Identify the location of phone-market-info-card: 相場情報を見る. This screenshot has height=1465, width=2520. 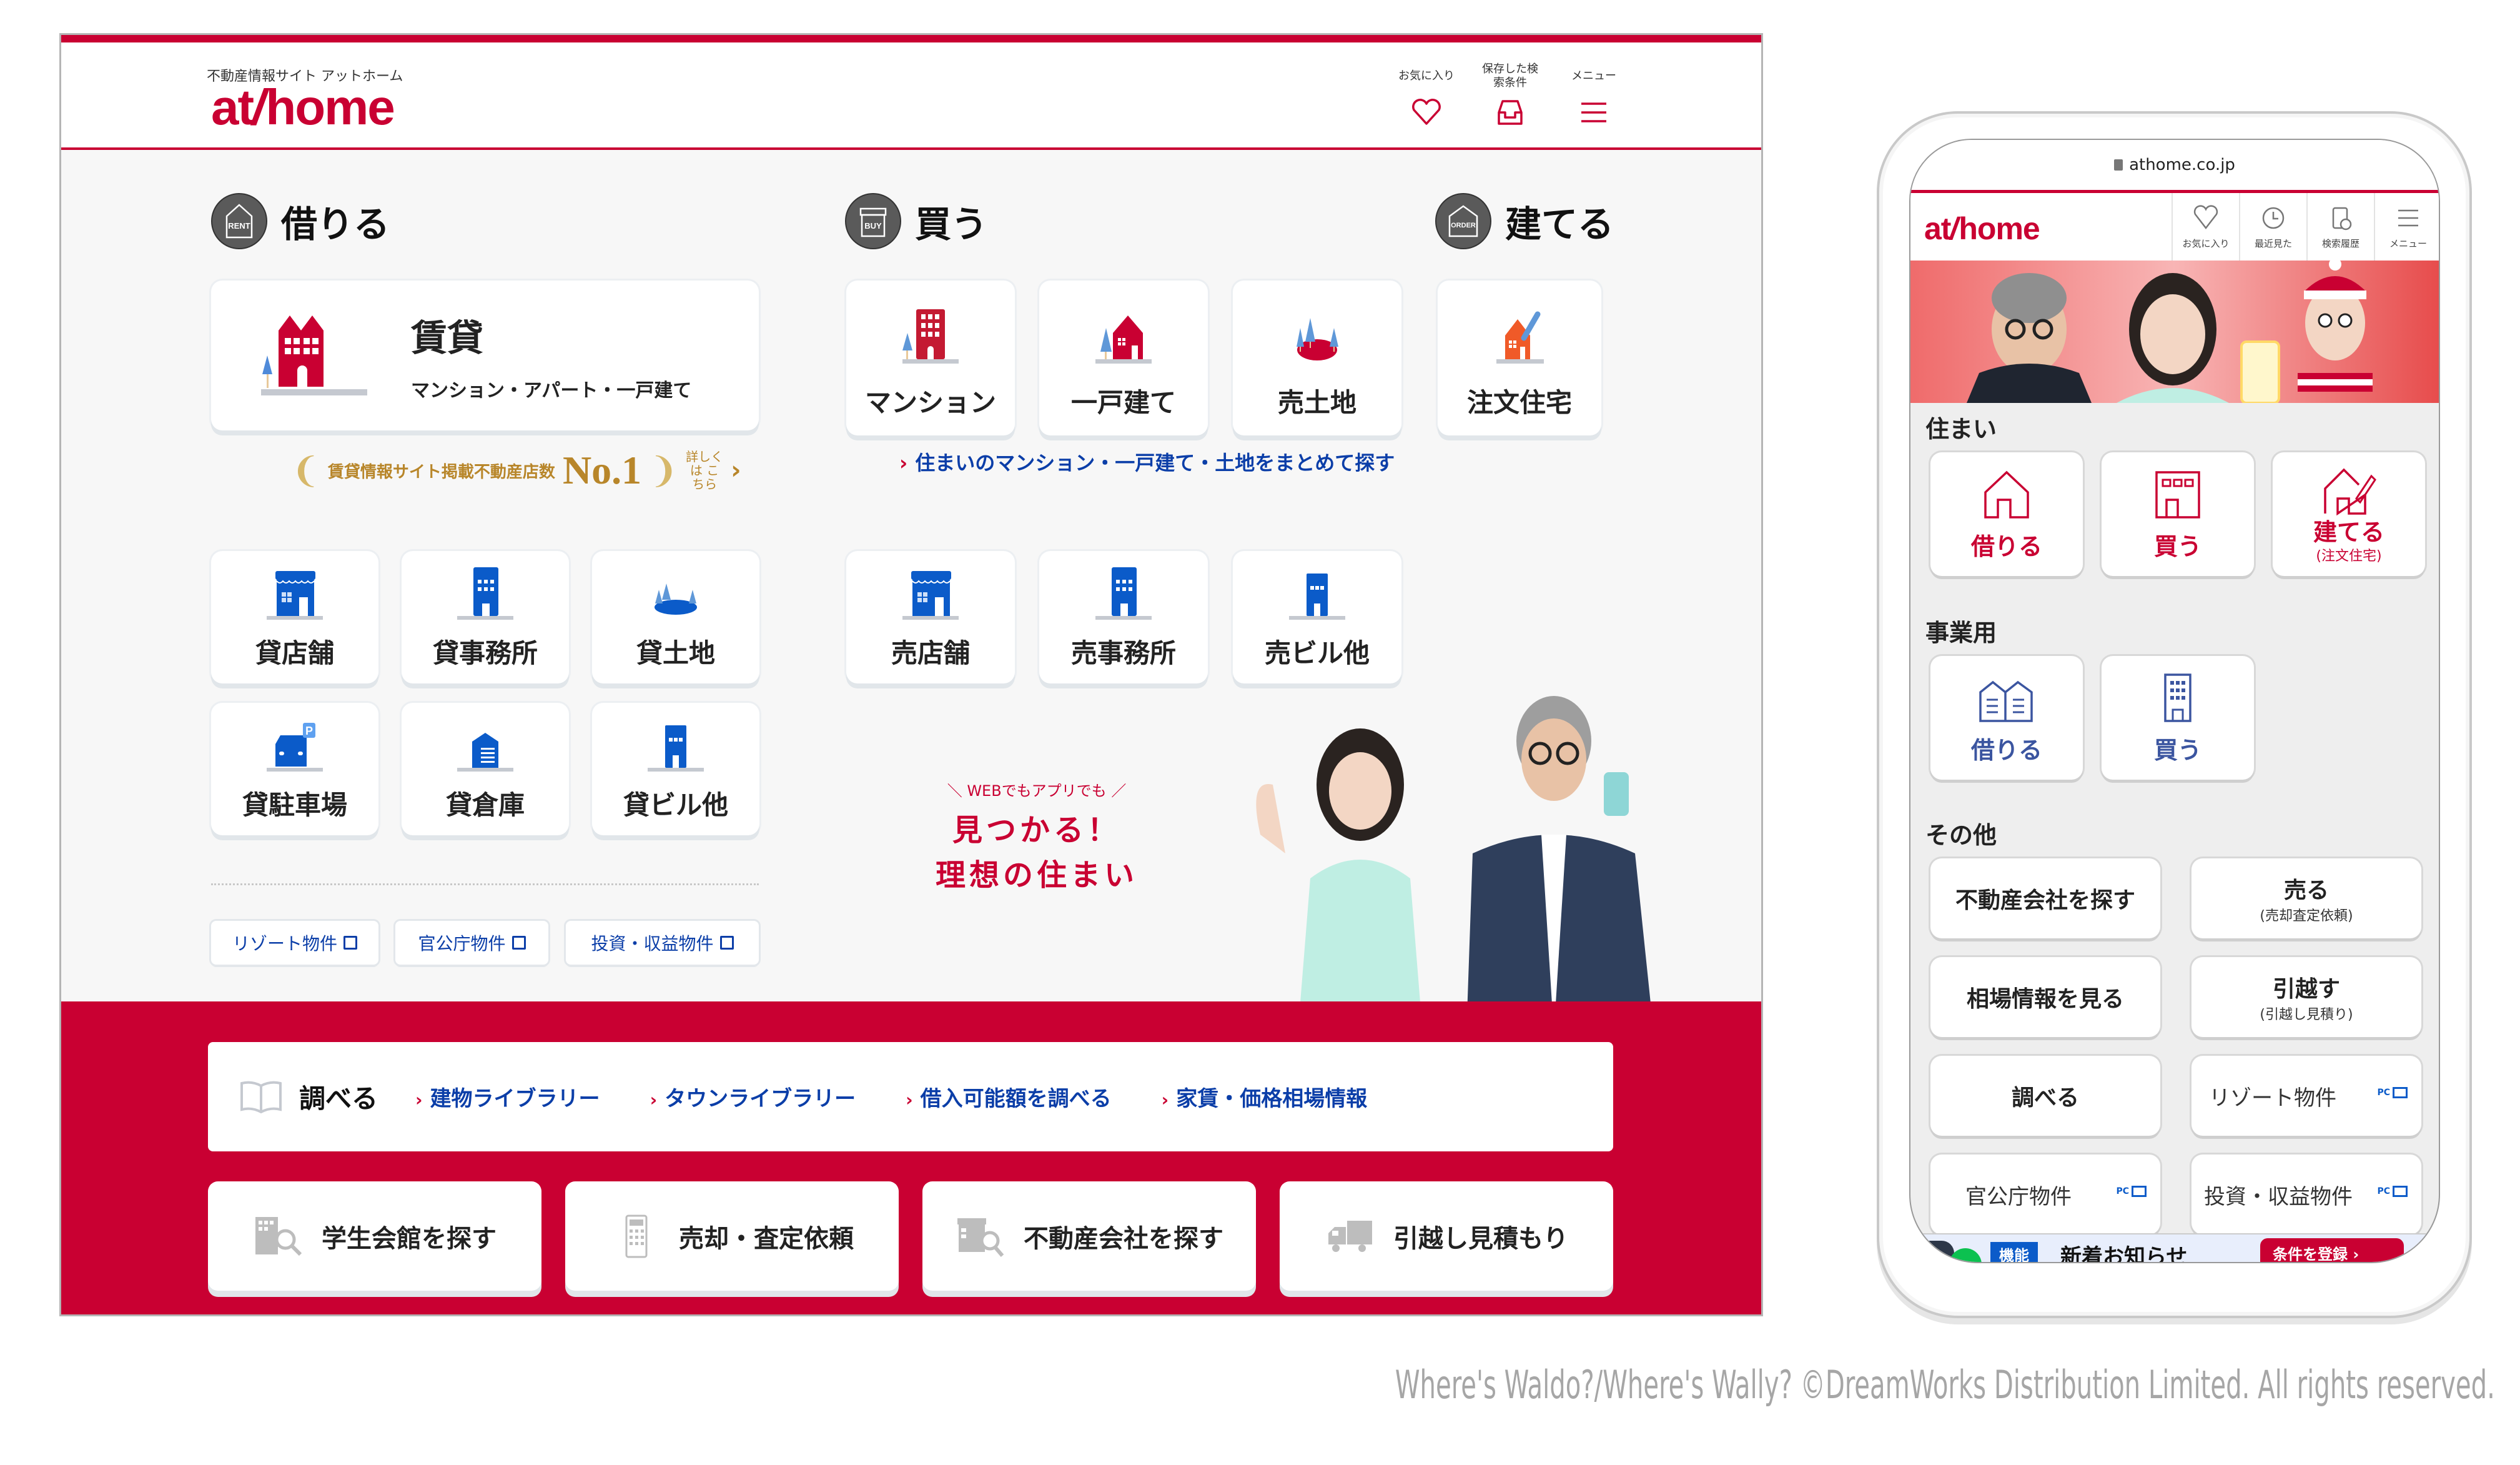
(2045, 997).